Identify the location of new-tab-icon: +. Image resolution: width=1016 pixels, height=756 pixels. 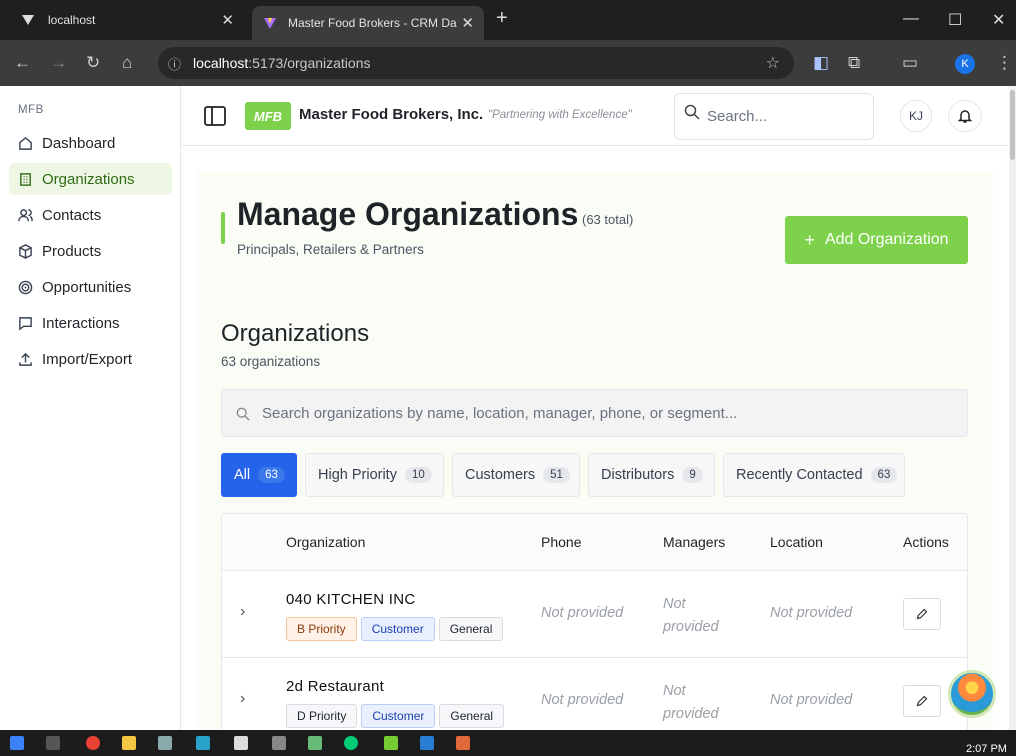
(502, 18).